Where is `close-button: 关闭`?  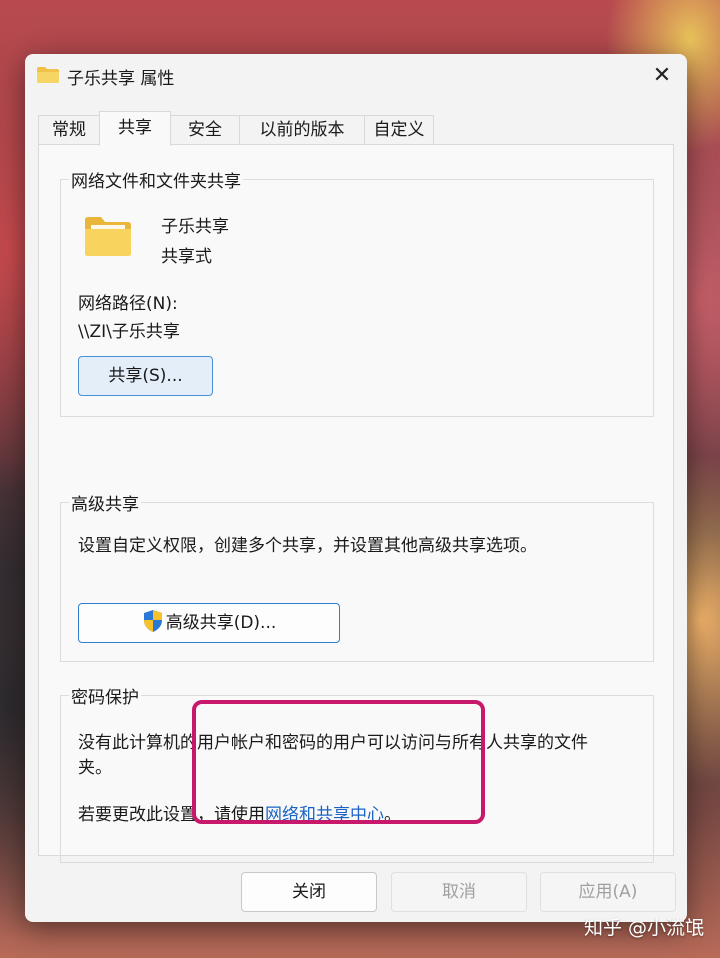 close-button: 关闭 is located at coordinates (309, 892).